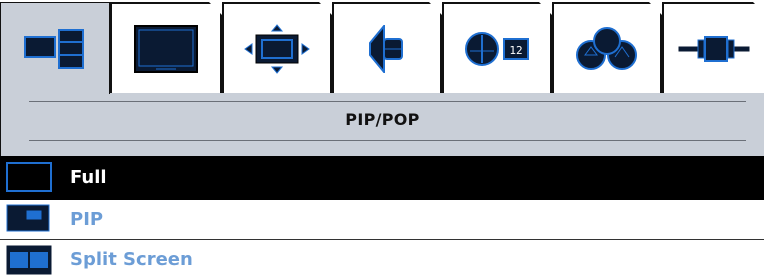 The image size is (764, 279). Describe the element at coordinates (131, 259) in the screenshot. I see `menu-item-label: Split Screen` at that location.